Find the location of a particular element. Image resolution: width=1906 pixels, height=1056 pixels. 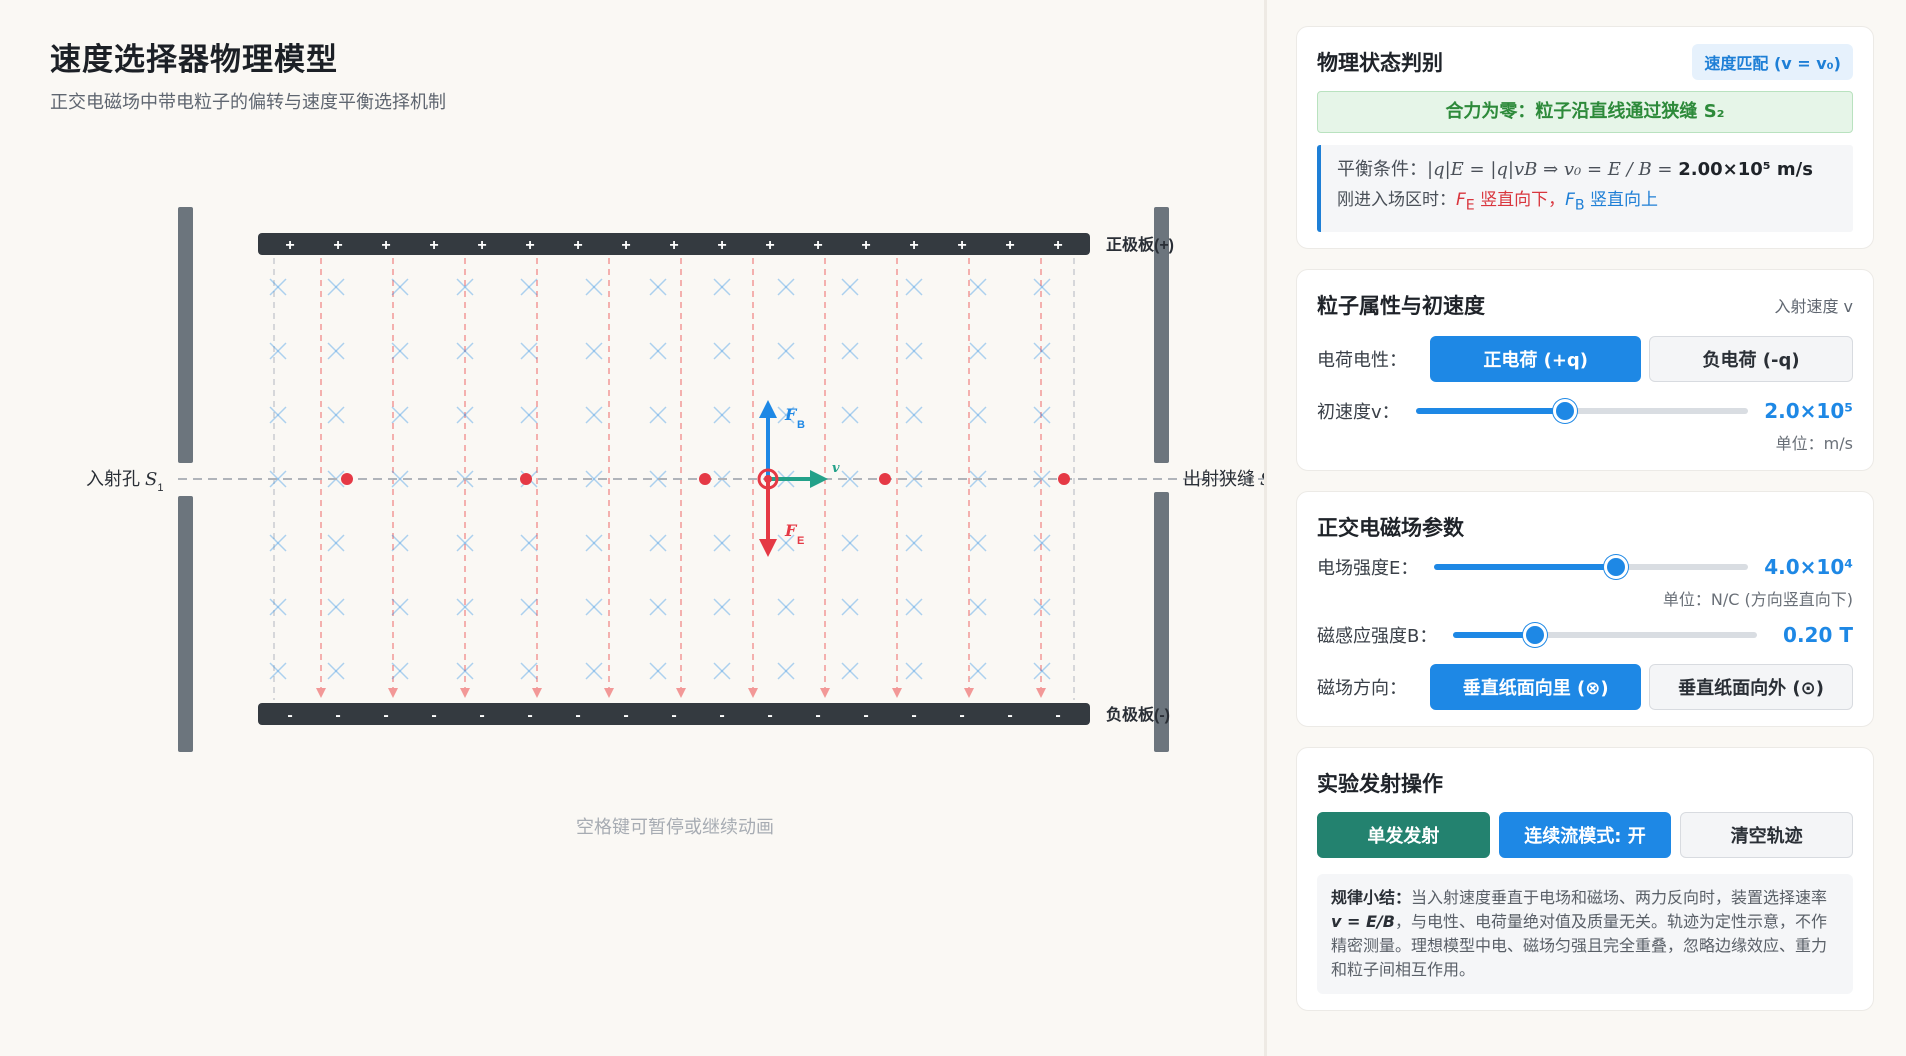

status-badge: 速度匹配 (v = v₀) is located at coordinates (1772, 62).